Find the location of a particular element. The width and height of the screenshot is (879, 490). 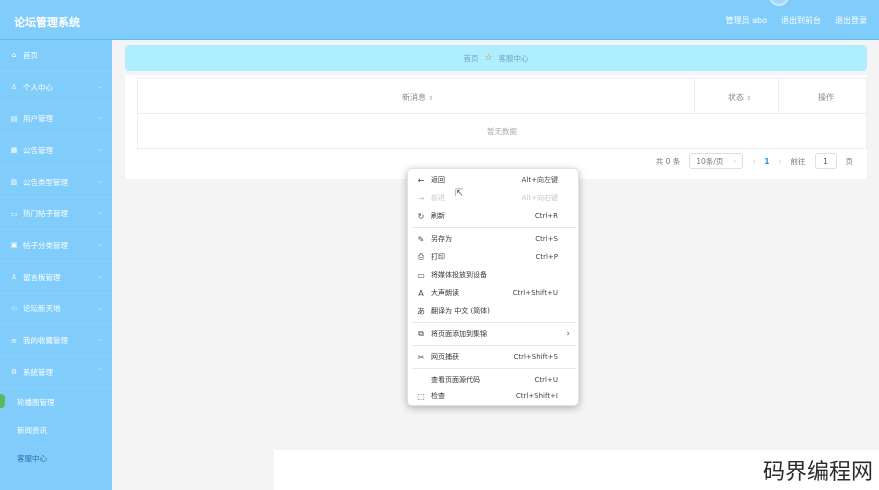

sidebar-item-label: 公告管理 is located at coordinates (38, 150).